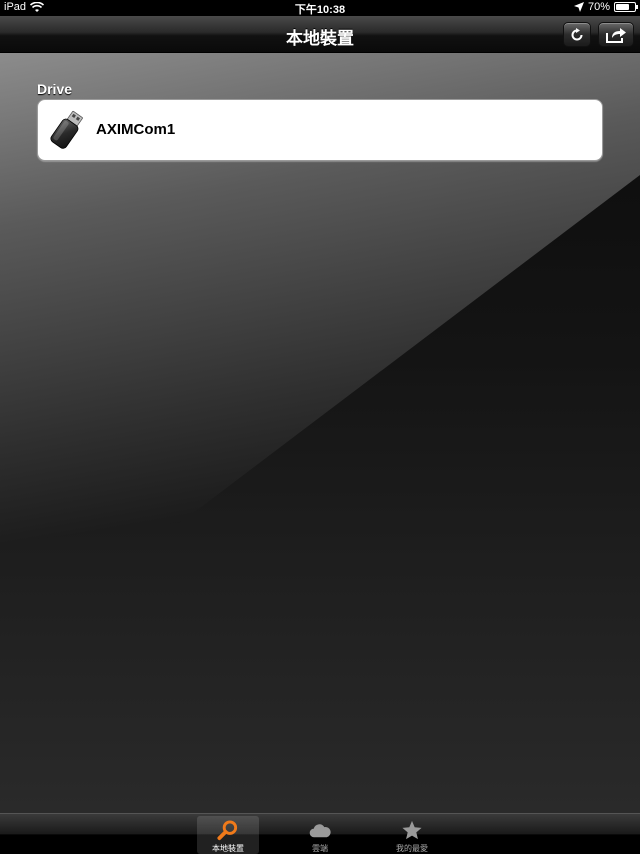 The image size is (640, 854). Describe the element at coordinates (320, 38) in the screenshot. I see `page-title: 本地裝置` at that location.